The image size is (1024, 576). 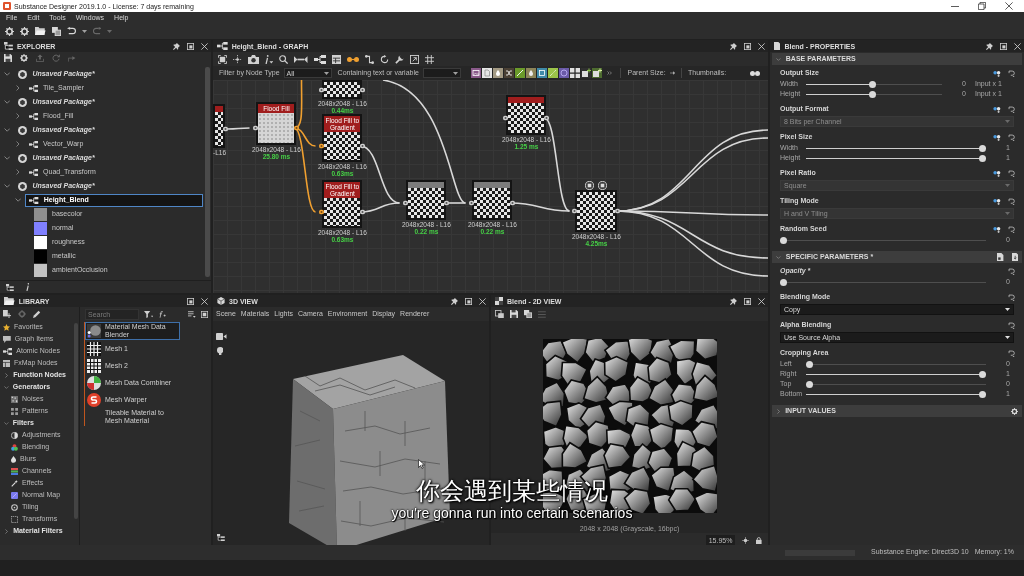 What do you see at coordinates (71, 31) in the screenshot?
I see `undo-icon` at bounding box center [71, 31].